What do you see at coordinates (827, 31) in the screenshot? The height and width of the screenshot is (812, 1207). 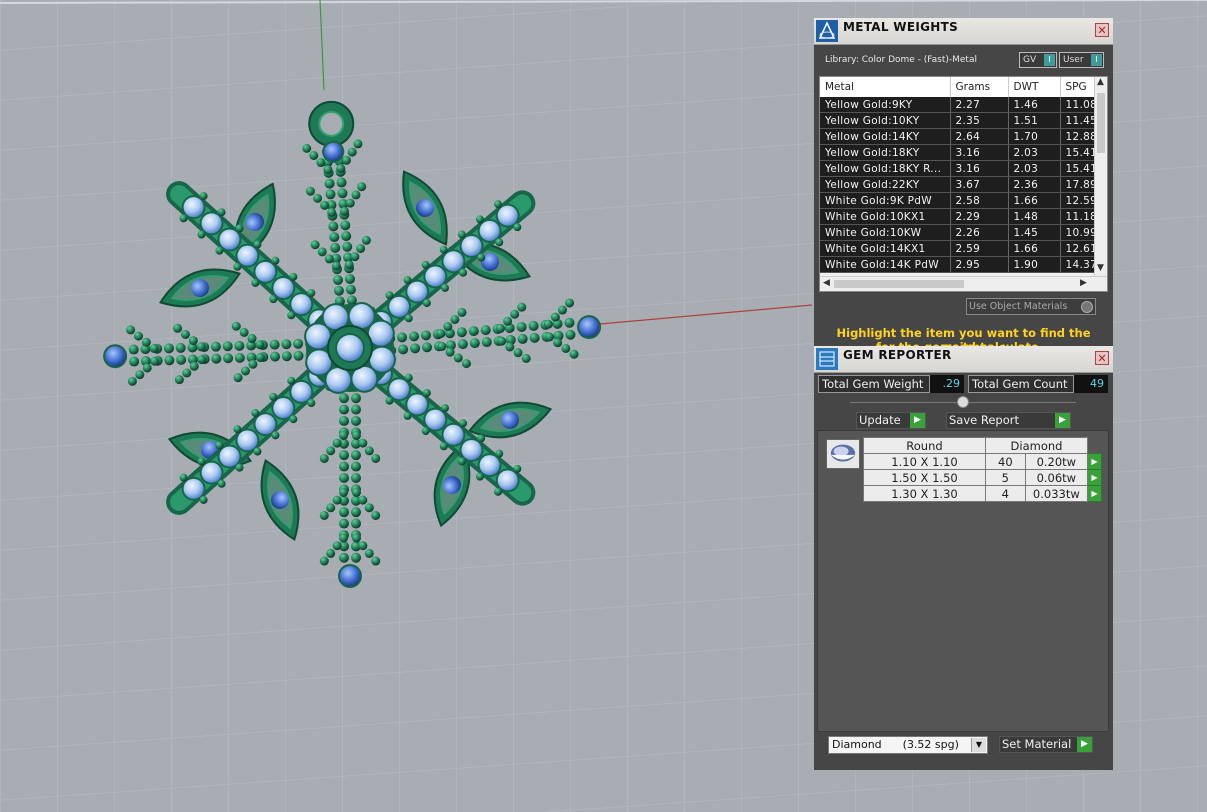 I see `metal-weights-icon` at bounding box center [827, 31].